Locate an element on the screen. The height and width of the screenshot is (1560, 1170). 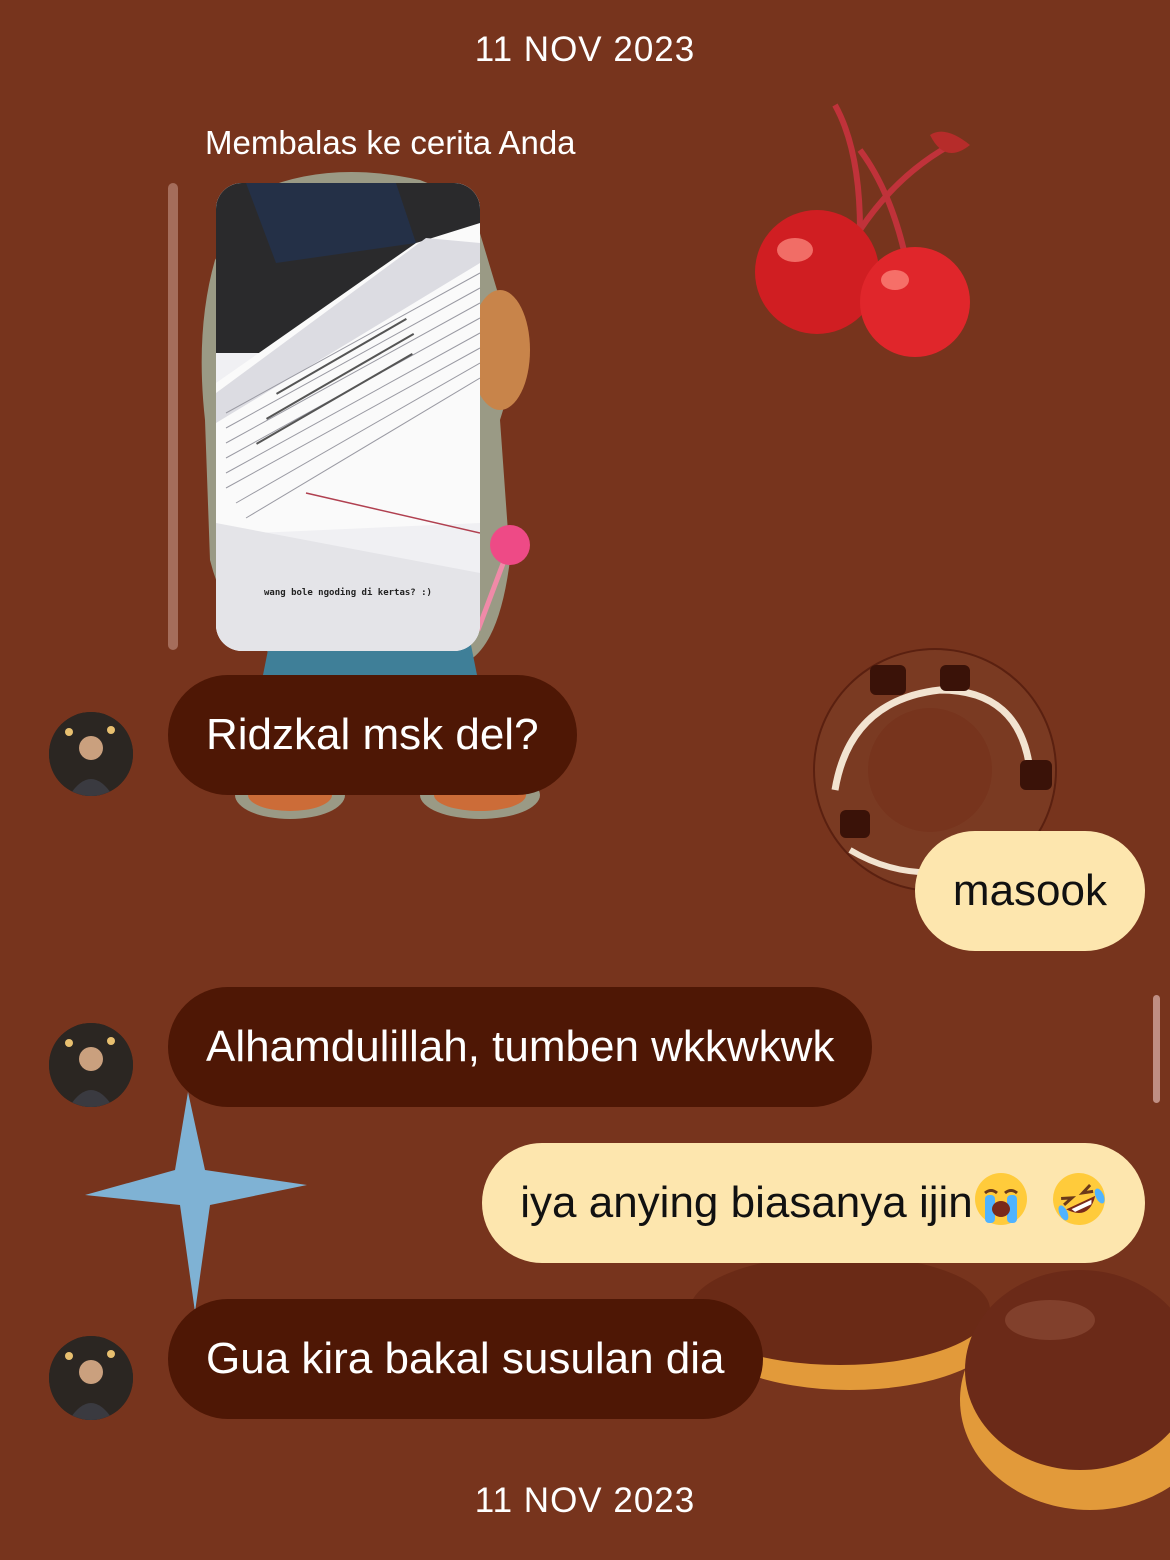
reply-to-story-label: Membalas ke cerita Anda is located at coordinates (390, 142).